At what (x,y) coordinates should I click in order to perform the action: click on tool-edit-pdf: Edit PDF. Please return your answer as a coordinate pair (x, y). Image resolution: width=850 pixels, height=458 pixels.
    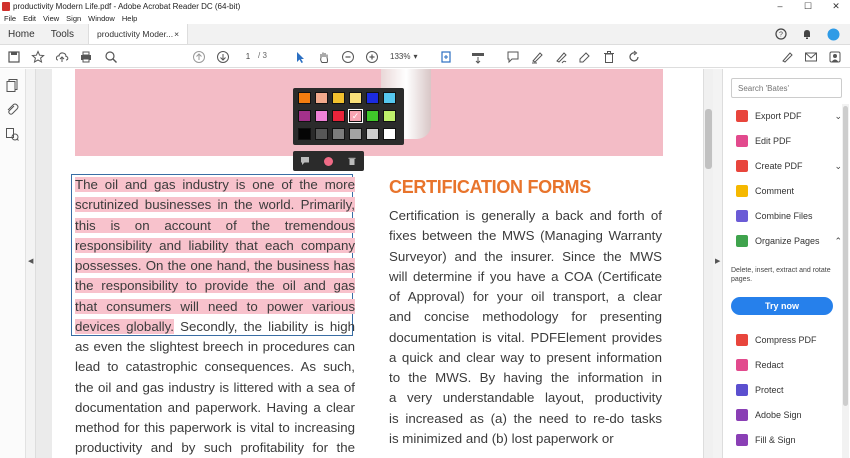
    Looking at the image, I should click on (789, 141).